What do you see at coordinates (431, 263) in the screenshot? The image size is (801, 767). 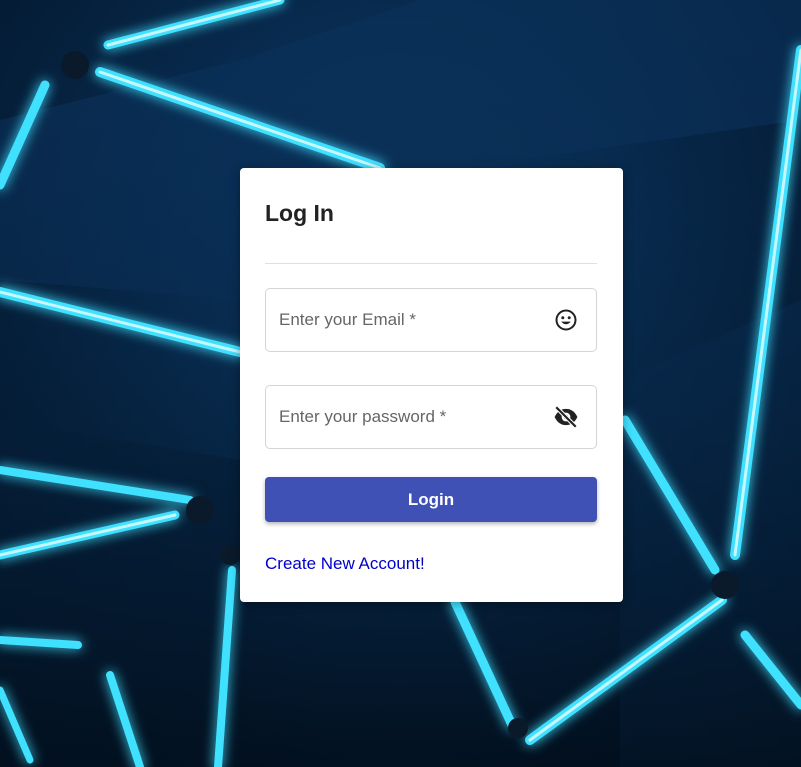 I see `divider` at bounding box center [431, 263].